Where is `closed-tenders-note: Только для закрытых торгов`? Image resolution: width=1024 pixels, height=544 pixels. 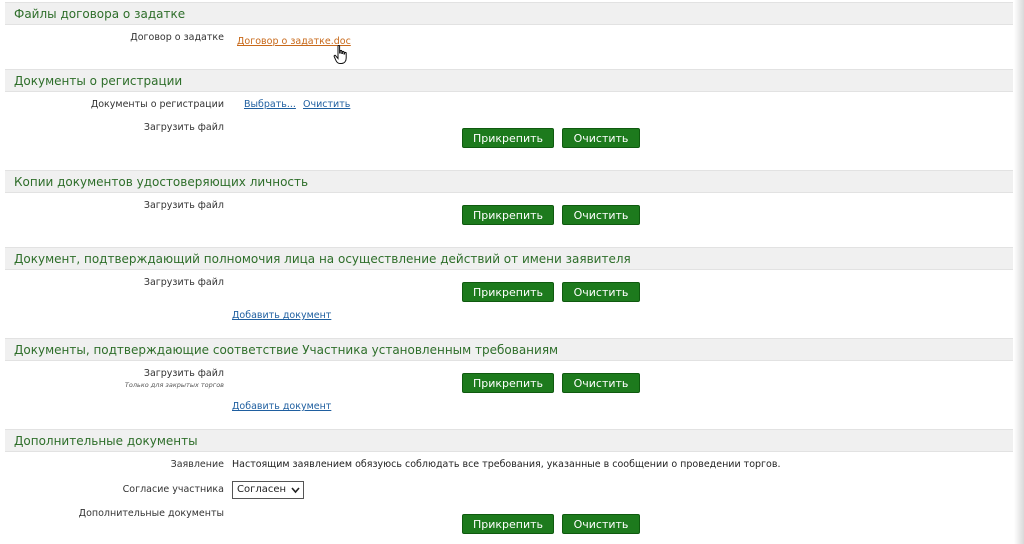 closed-tenders-note: Только для закрытых торгов is located at coordinates (174, 385).